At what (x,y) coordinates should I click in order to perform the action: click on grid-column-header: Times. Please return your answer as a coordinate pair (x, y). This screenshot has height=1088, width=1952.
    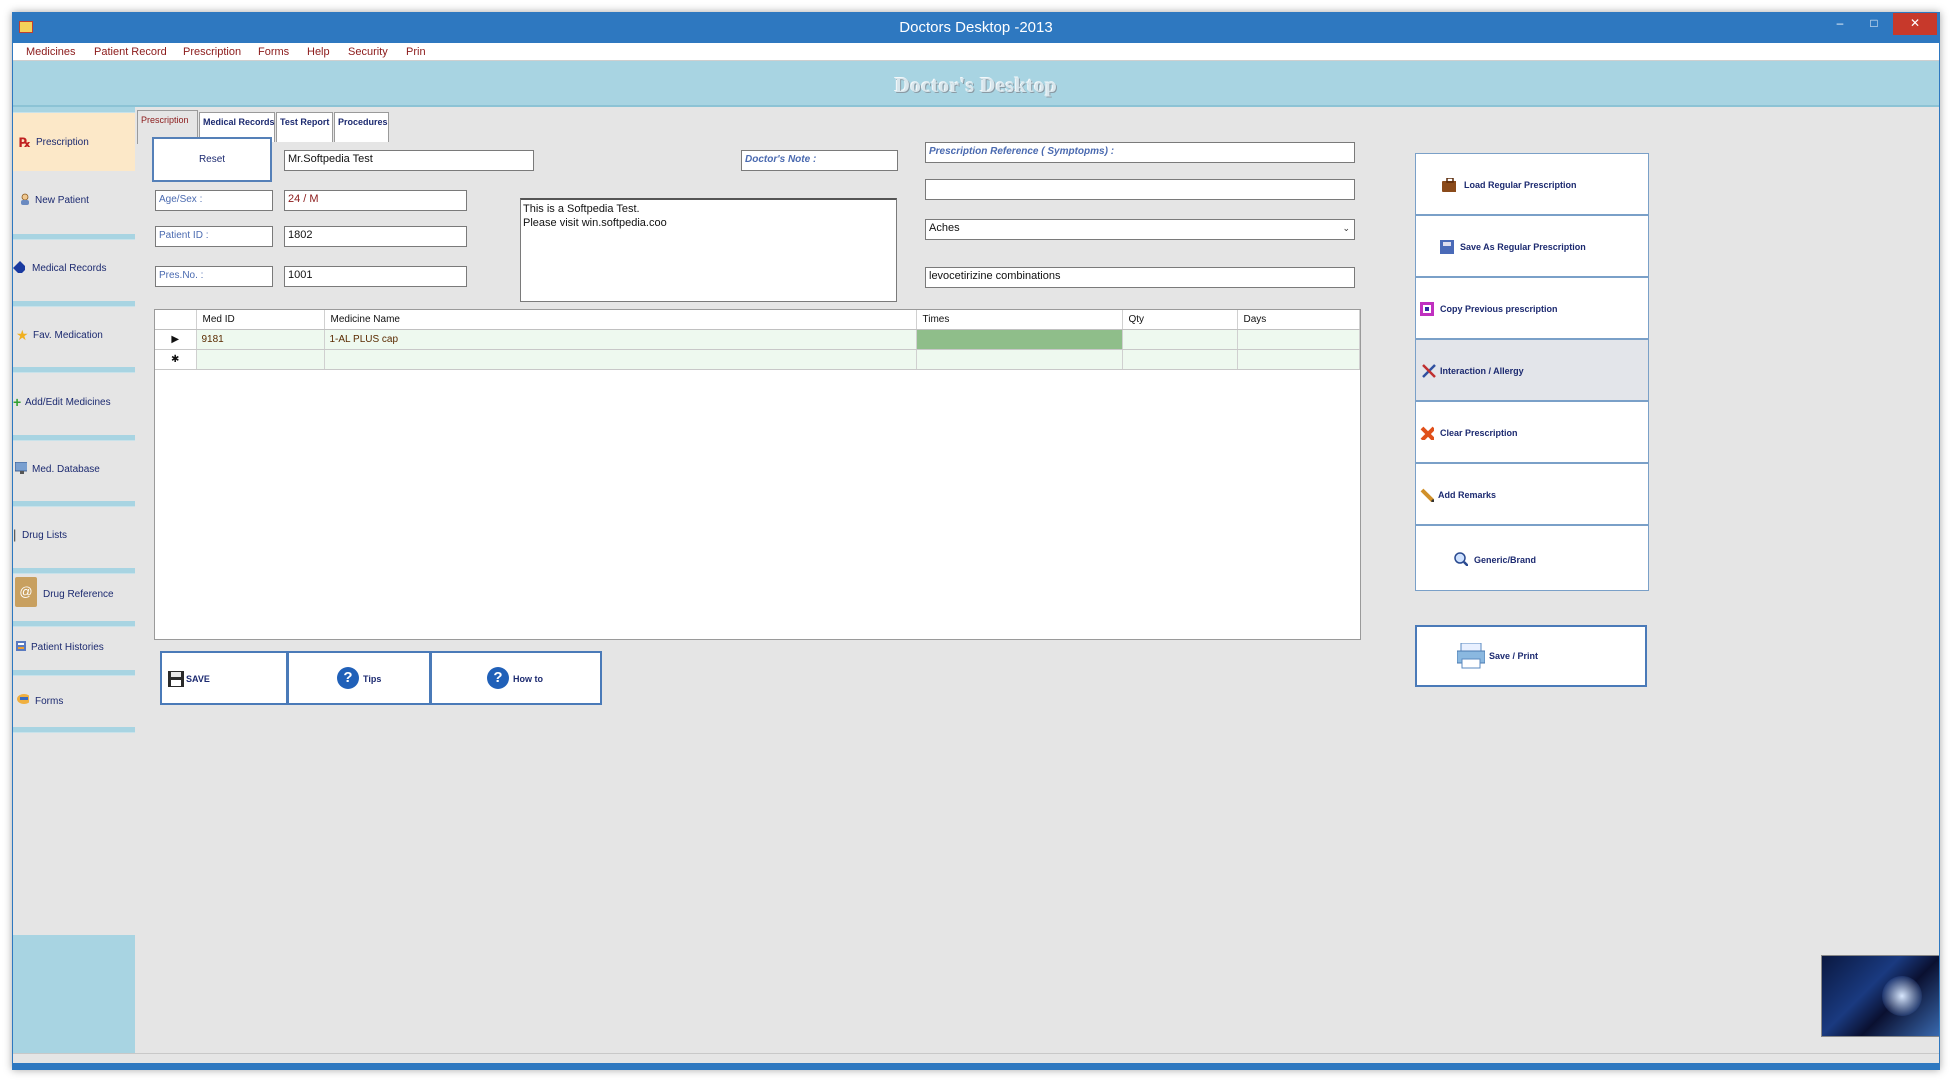
    Looking at the image, I should click on (1019, 320).